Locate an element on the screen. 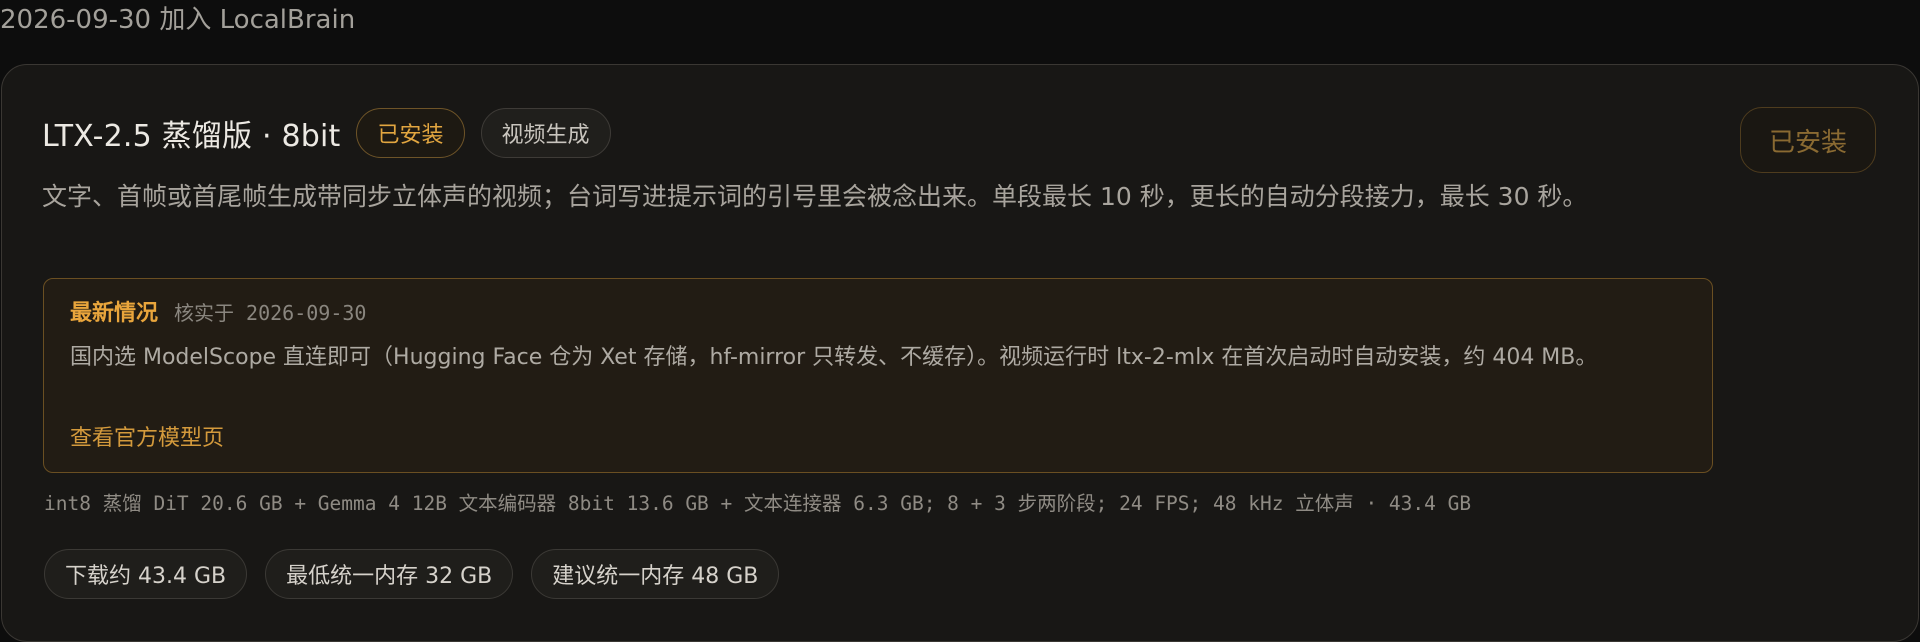  requirement-chips: 下载约 43.4 GB 最低统一内存 32 GB 建议统一内存 48 GB is located at coordinates (412, 574).